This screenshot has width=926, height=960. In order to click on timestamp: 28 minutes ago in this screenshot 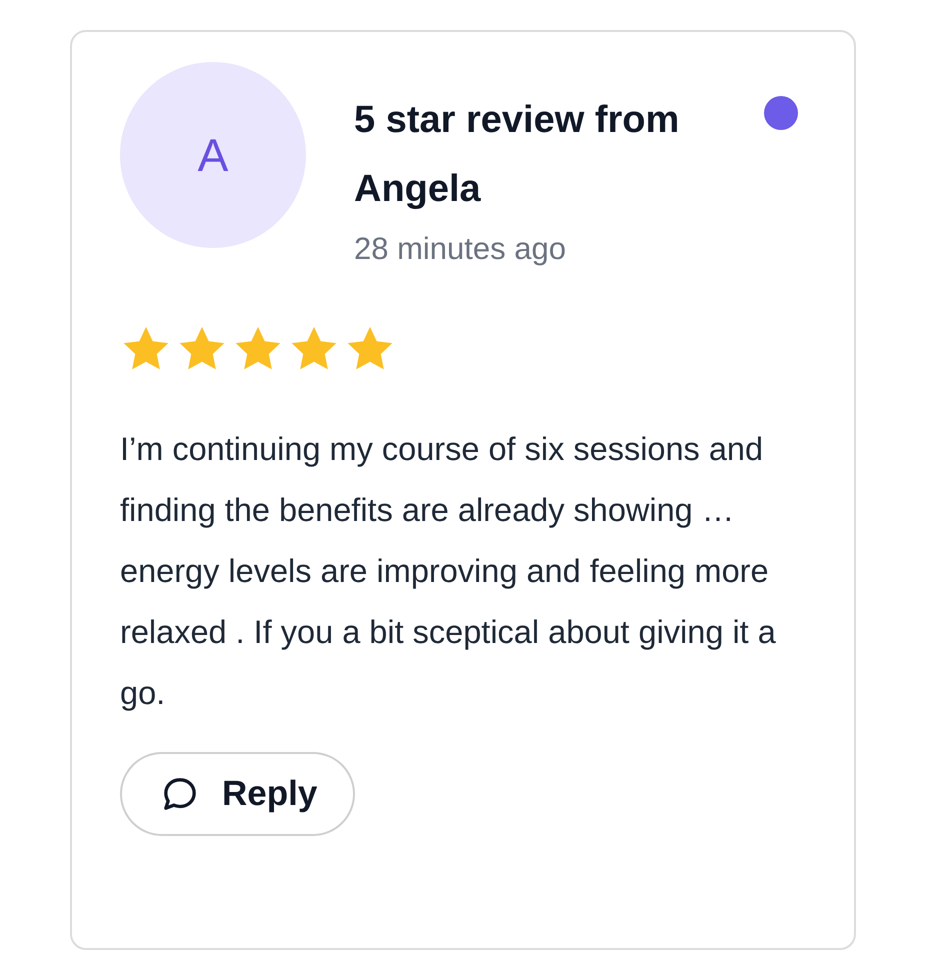, I will do `click(460, 249)`.